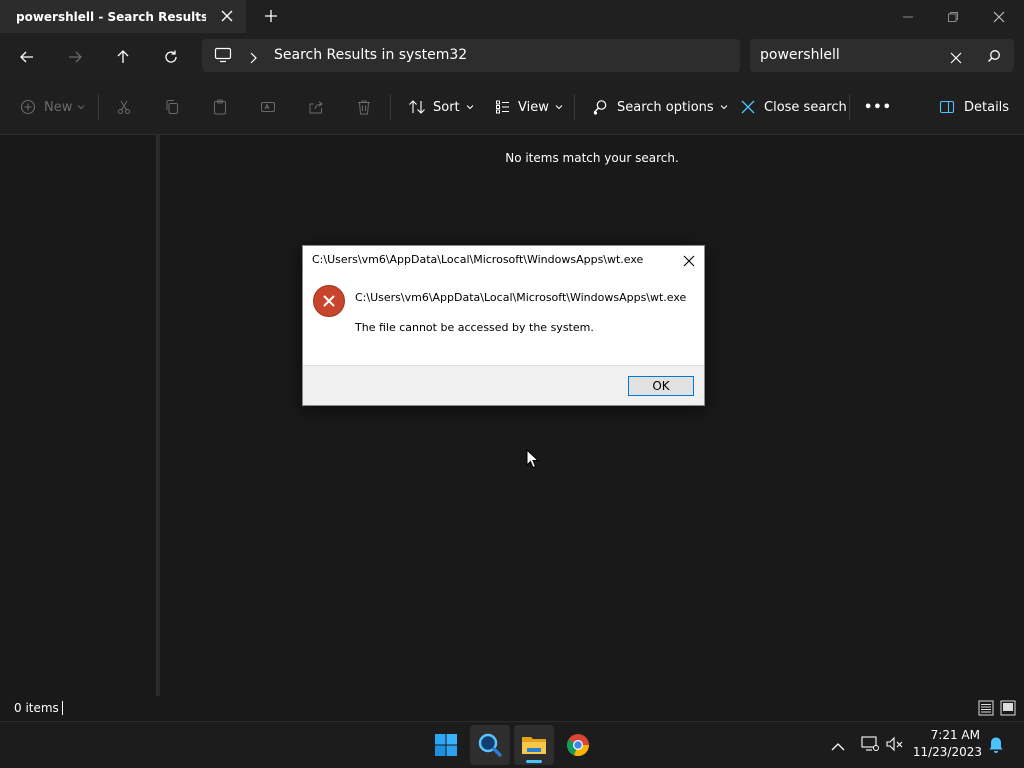 The width and height of the screenshot is (1024, 768). What do you see at coordinates (316, 107) in the screenshot?
I see `share-icon` at bounding box center [316, 107].